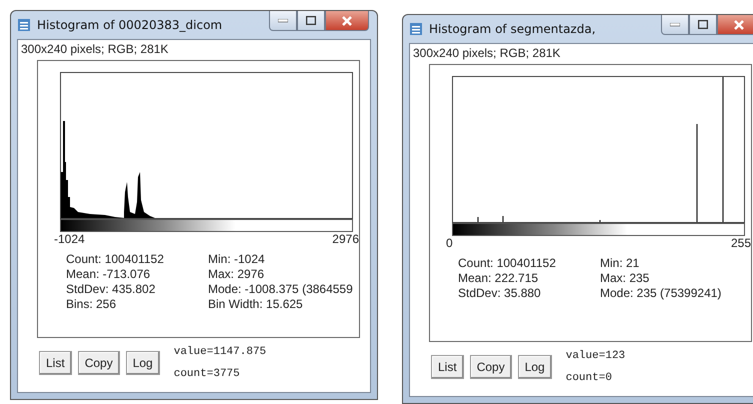 Image resolution: width=753 pixels, height=404 pixels. What do you see at coordinates (69, 239) in the screenshot?
I see `axis-min-label: -1024` at bounding box center [69, 239].